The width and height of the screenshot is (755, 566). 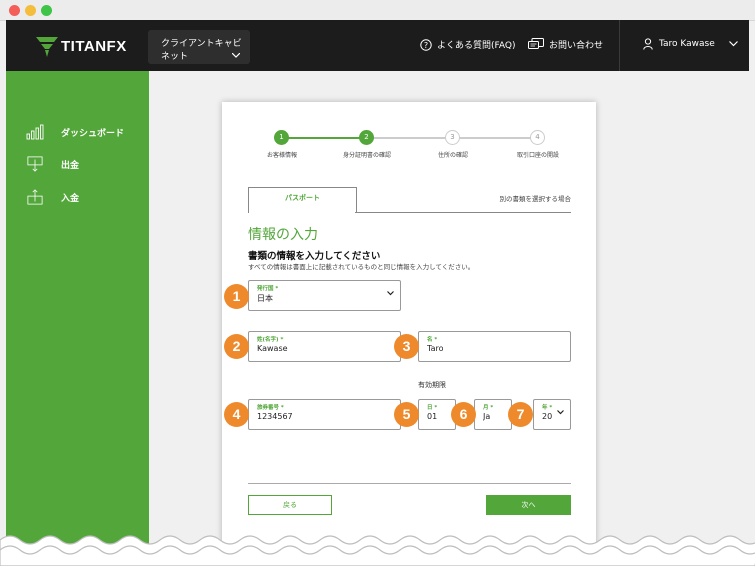 What do you see at coordinates (324, 414) in the screenshot?
I see `passport-number-field: 旅券番号 * 1234567` at bounding box center [324, 414].